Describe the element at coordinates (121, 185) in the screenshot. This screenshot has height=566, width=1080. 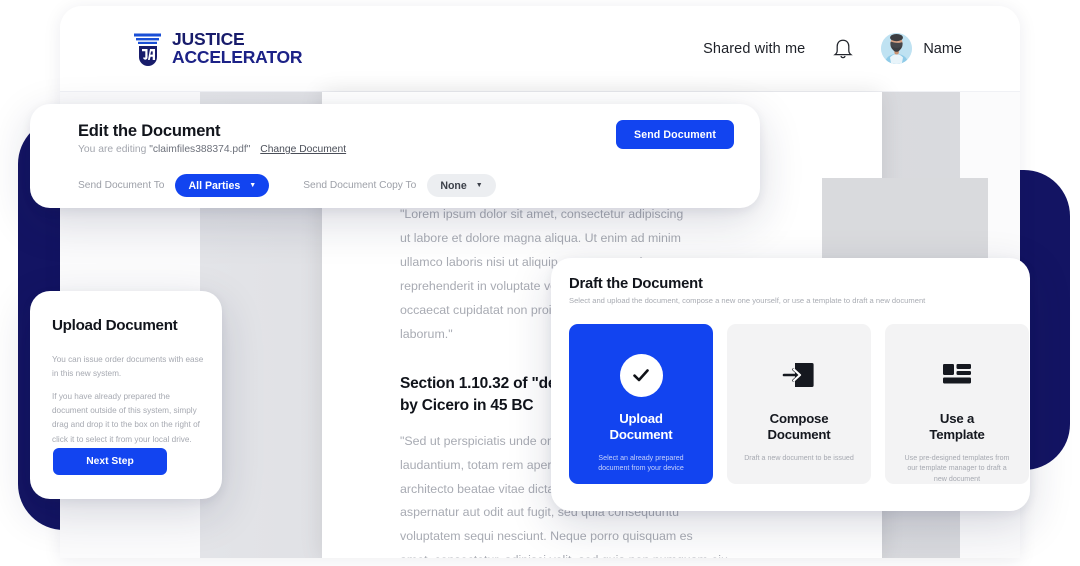
I see `send-document-to-label: Send Document To` at that location.